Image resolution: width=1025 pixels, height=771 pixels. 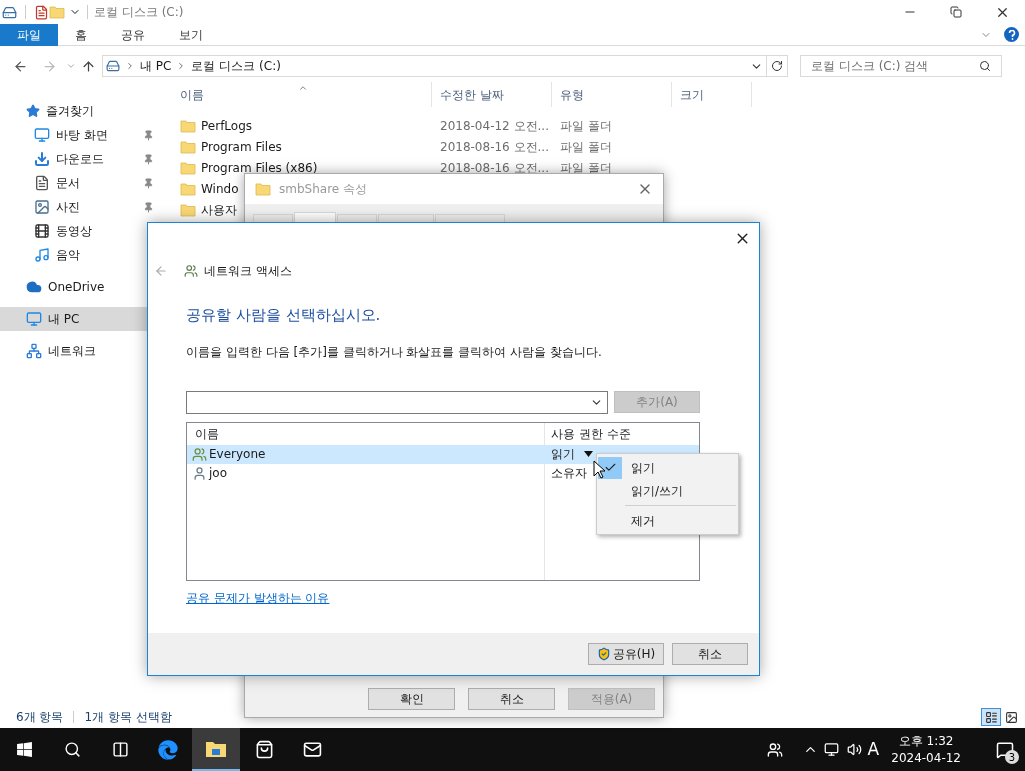 What do you see at coordinates (667, 490) in the screenshot?
I see `menu-item: 읽기/쓰기` at bounding box center [667, 490].